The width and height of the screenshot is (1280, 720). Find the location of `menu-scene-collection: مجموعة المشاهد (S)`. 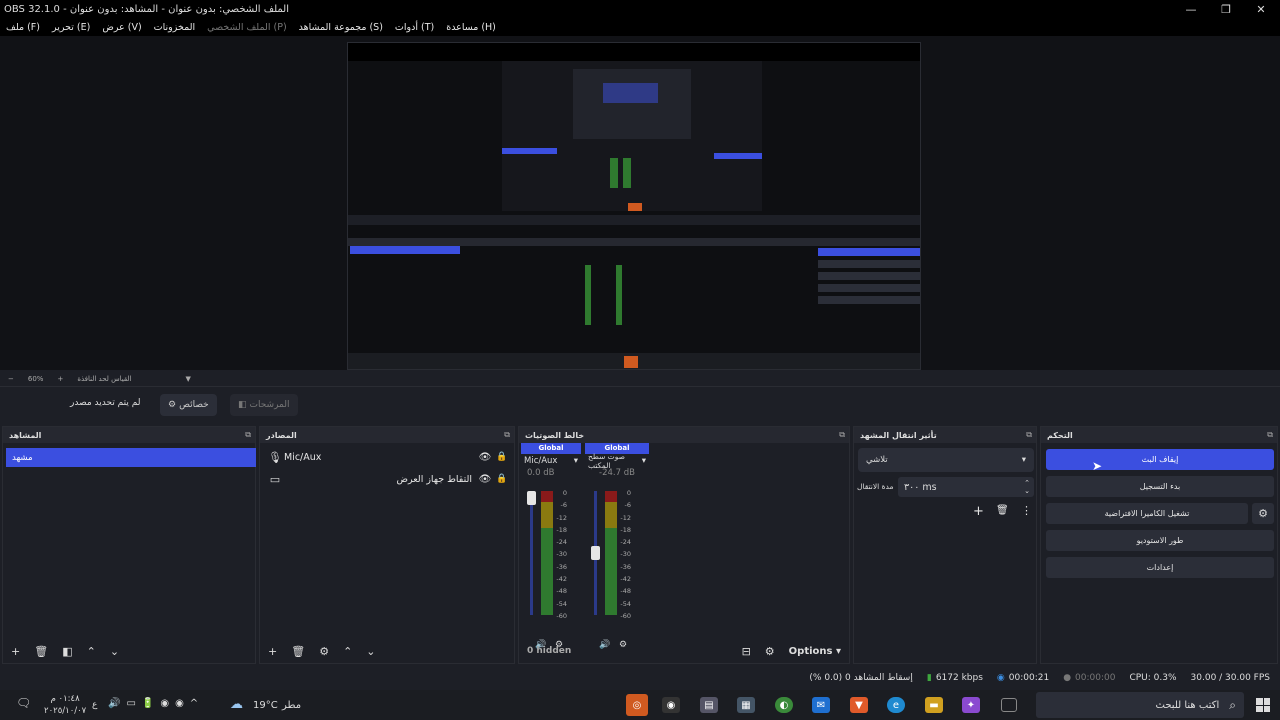

menu-scene-collection: مجموعة المشاهد (S) is located at coordinates (341, 27).